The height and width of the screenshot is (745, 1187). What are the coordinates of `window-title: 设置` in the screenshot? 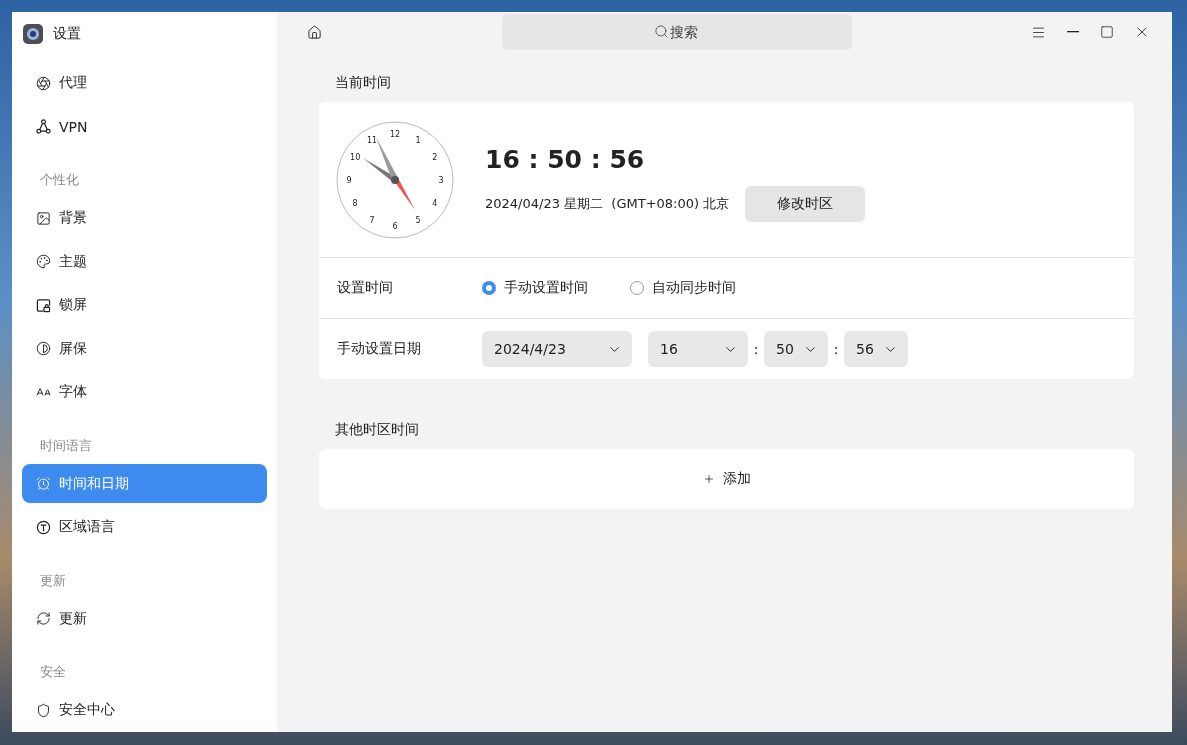 It's located at (67, 33).